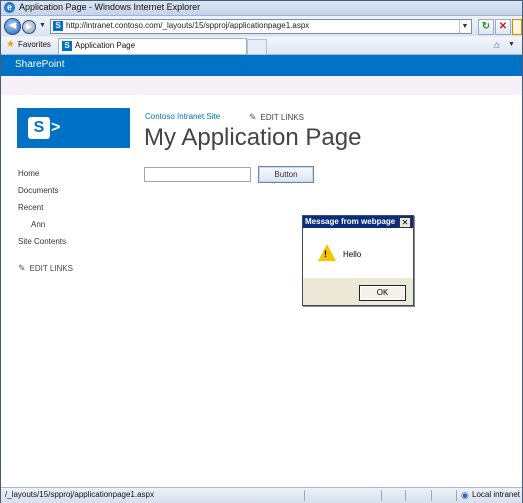 The image size is (523, 503). Describe the element at coordinates (465, 495) in the screenshot. I see `intranet-zone-icon: ◉` at that location.